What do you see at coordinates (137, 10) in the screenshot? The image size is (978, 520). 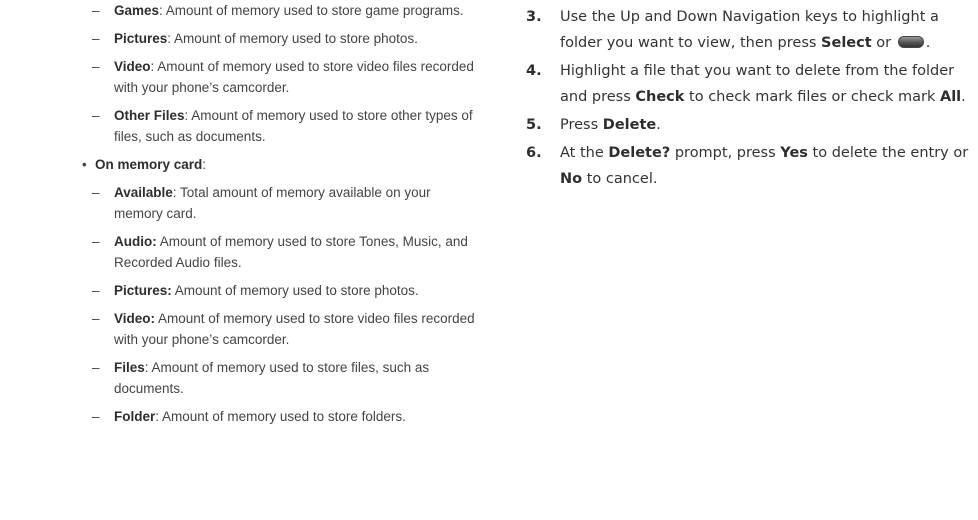 I see `term: Games` at bounding box center [137, 10].